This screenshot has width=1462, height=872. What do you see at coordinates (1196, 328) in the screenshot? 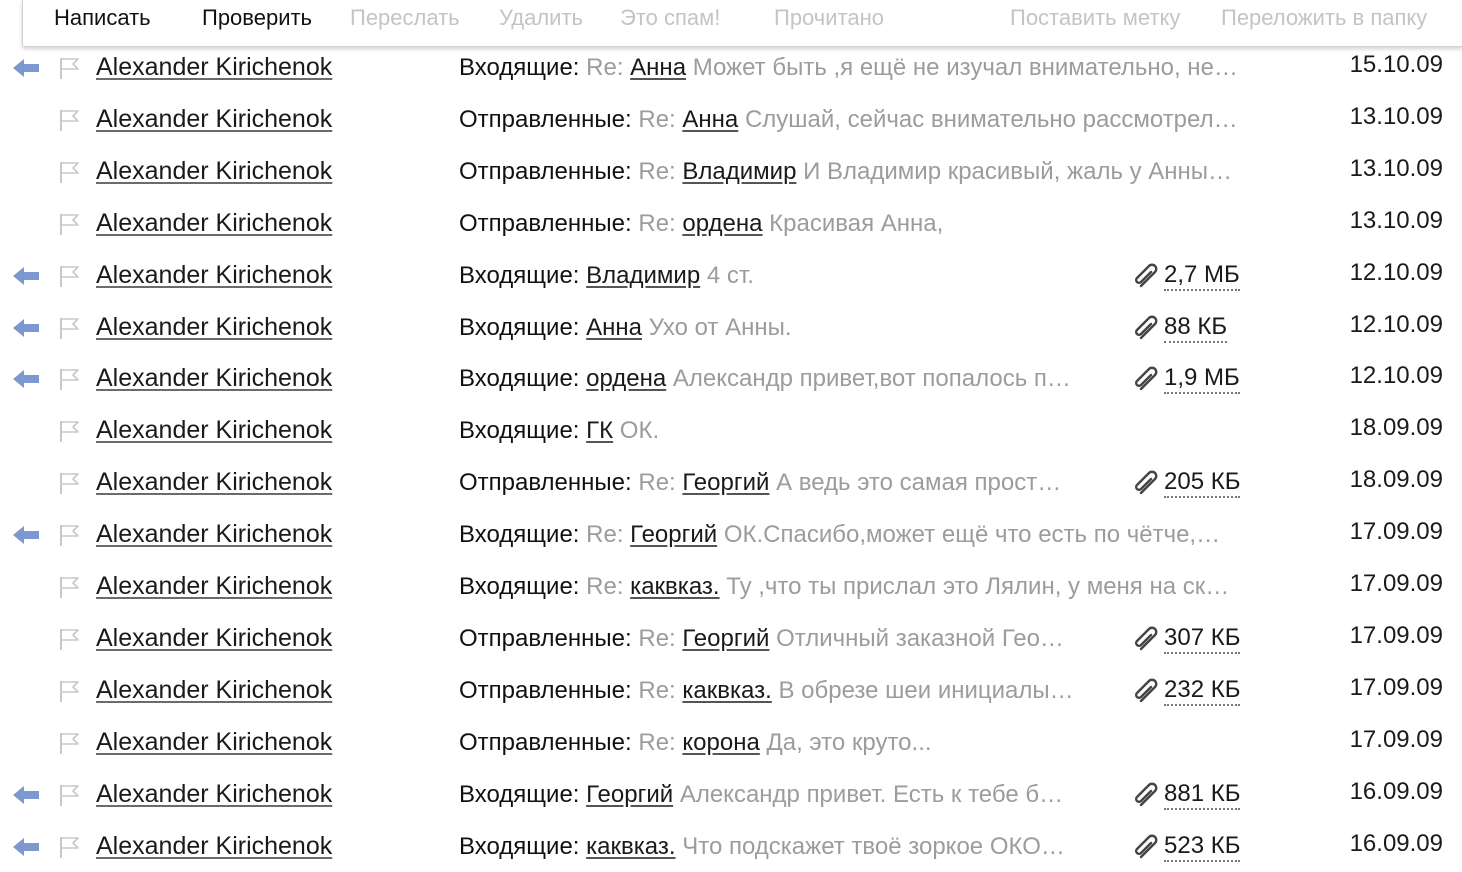
I see `attachment-size: 88 КБ` at bounding box center [1196, 328].